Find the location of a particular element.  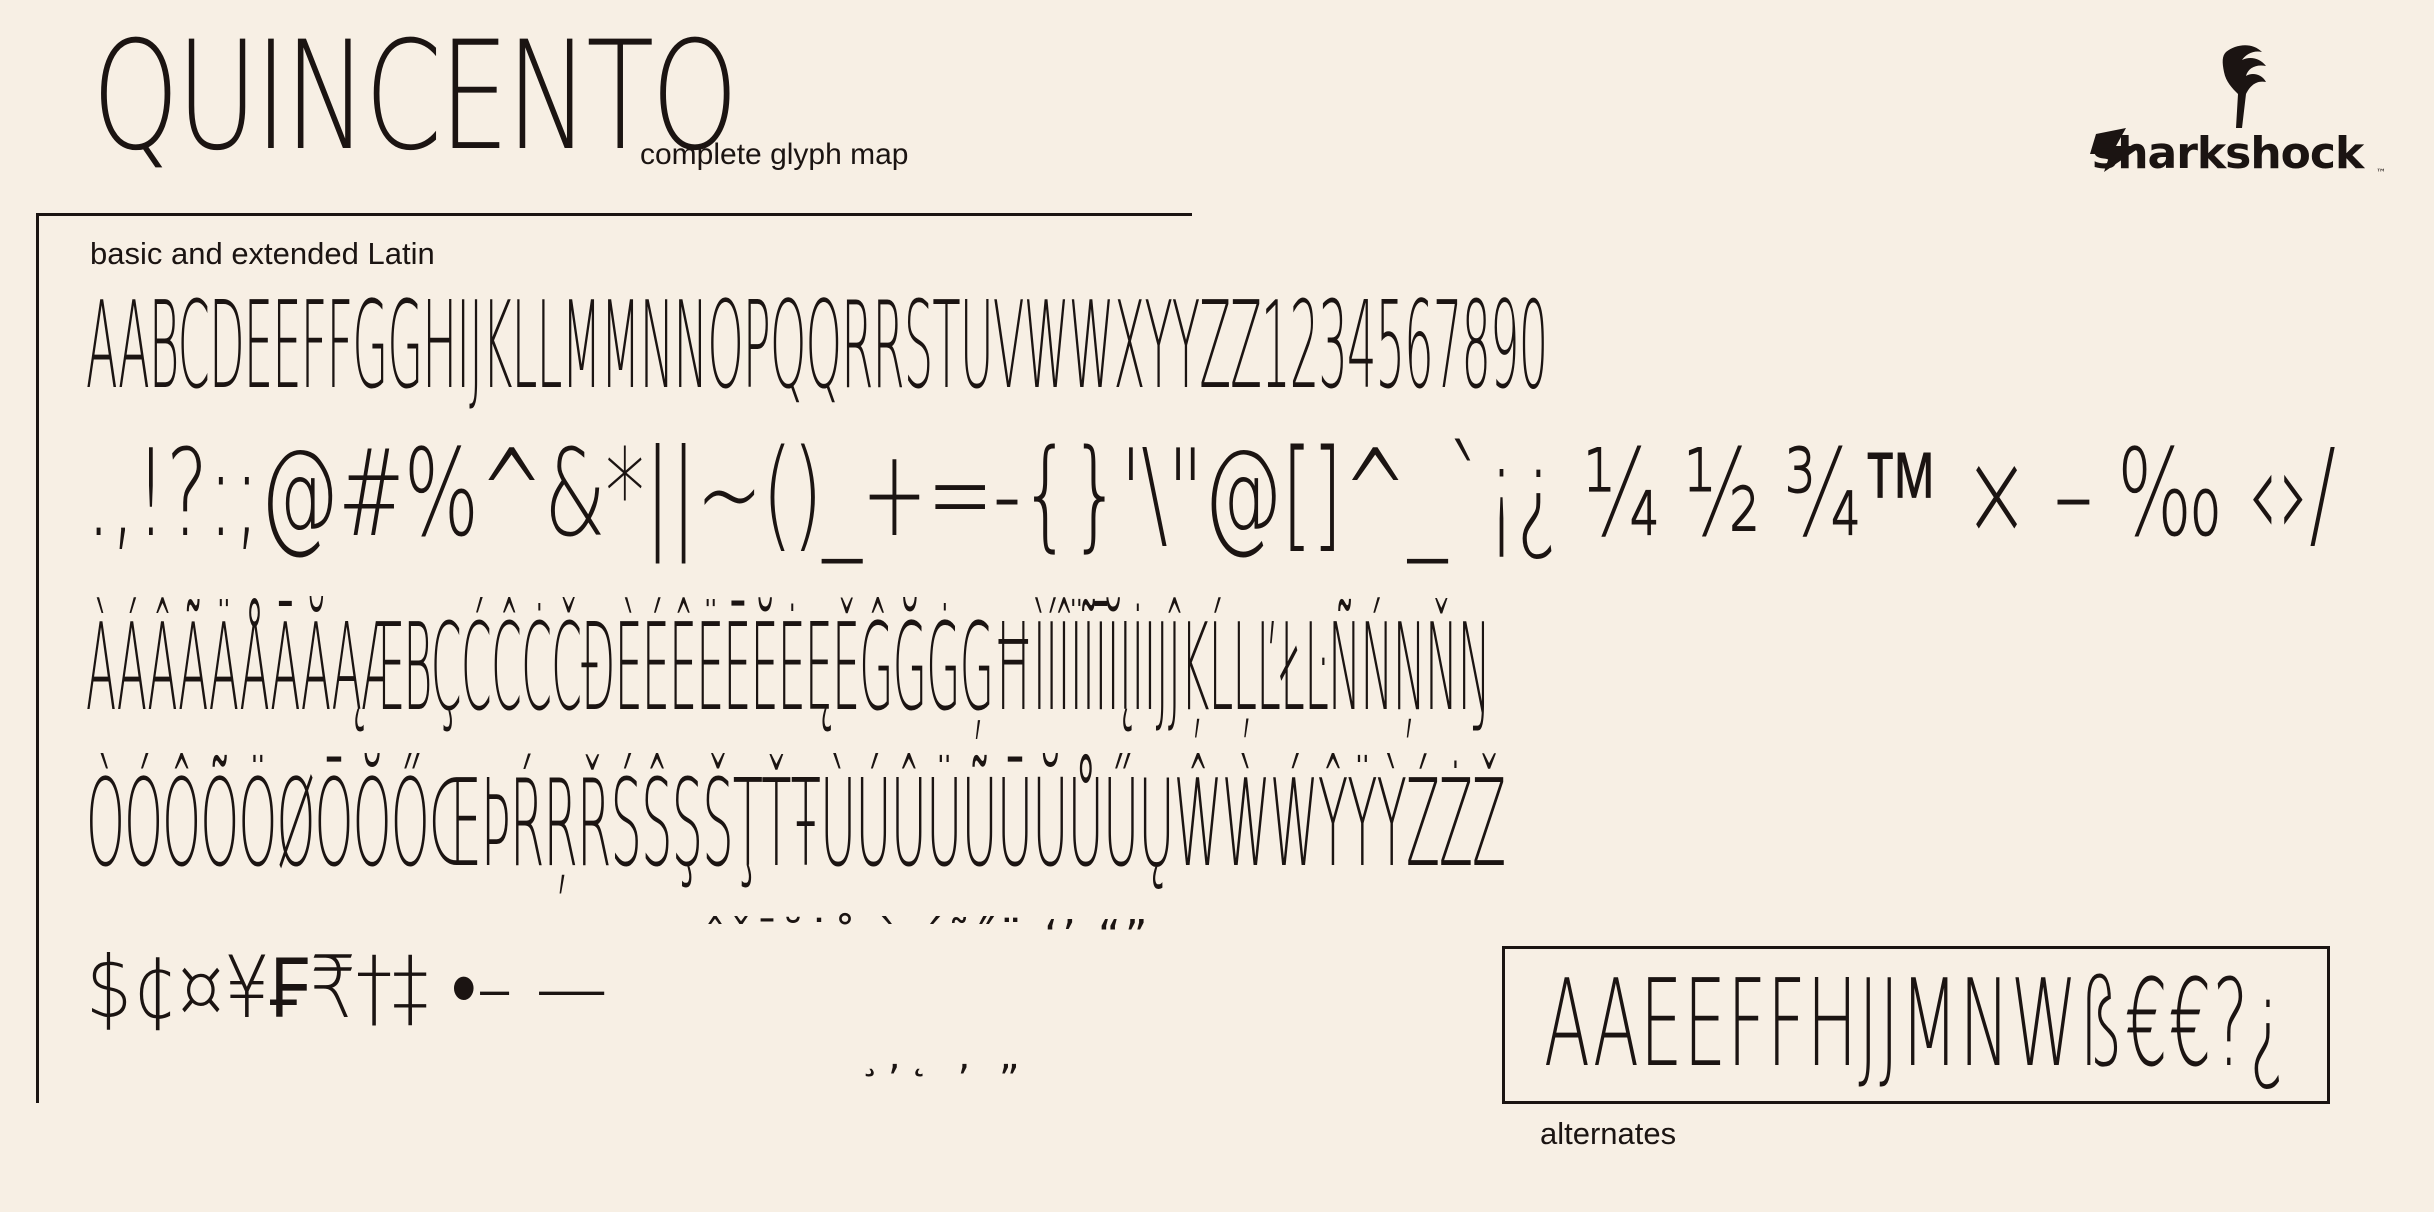

brand-name: sharkshock is located at coordinates (2228, 153).